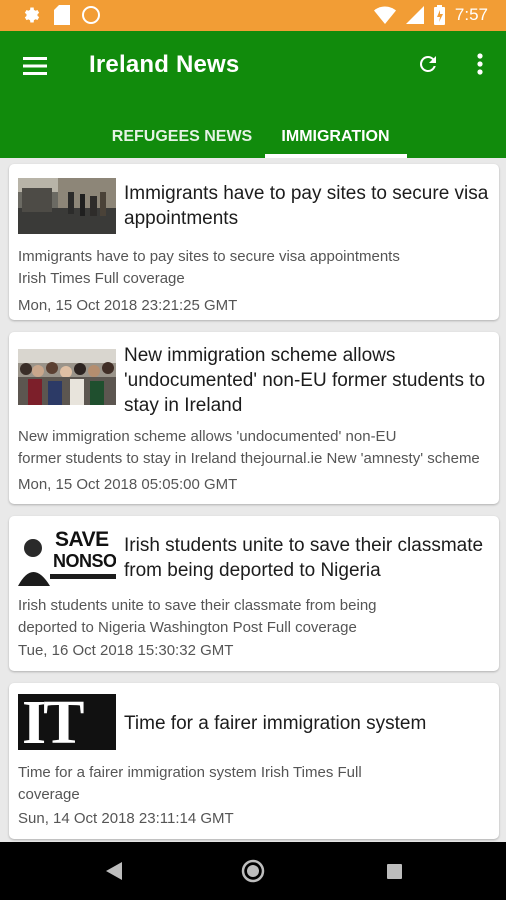  I want to click on tab-bar: REFUGEES NEWS IMMIGRATION, so click(253, 136).